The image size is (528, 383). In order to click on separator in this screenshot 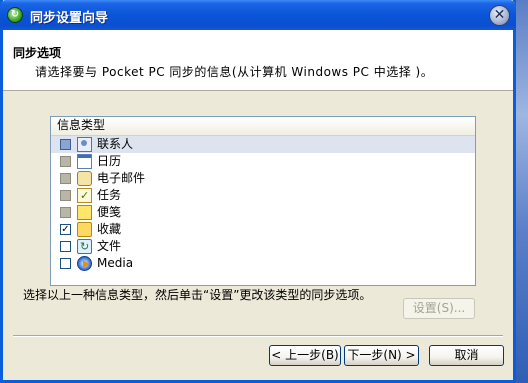, I will do `click(258, 336)`.